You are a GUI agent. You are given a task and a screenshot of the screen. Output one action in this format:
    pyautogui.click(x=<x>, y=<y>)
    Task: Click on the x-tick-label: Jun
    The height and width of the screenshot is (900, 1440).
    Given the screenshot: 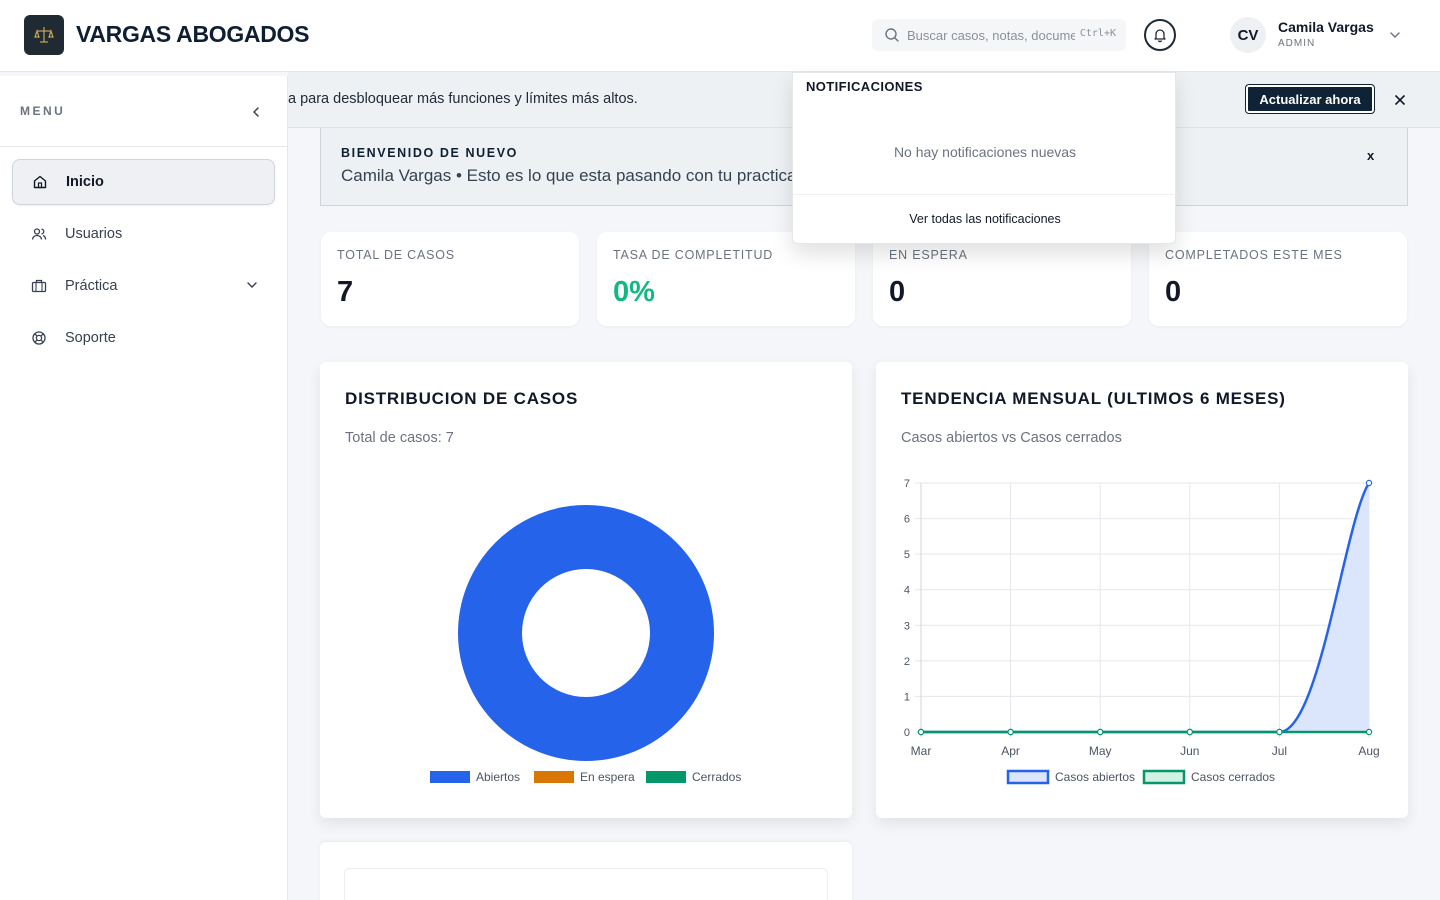 What is the action you would take?
    pyautogui.click(x=1189, y=751)
    